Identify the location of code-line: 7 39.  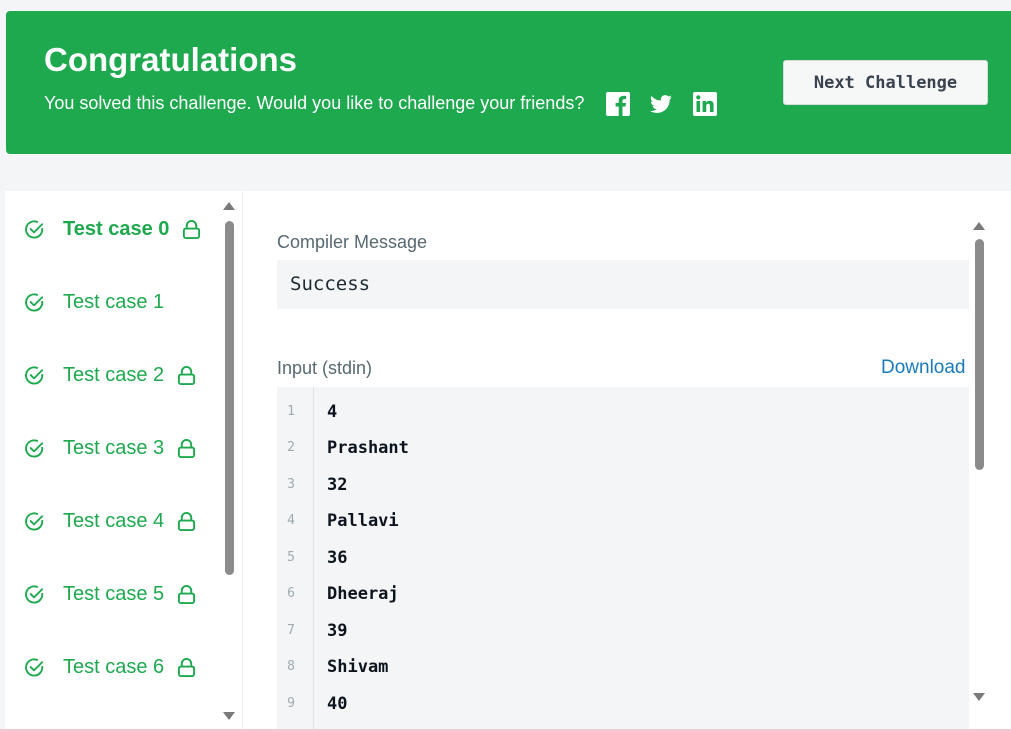
(623, 631).